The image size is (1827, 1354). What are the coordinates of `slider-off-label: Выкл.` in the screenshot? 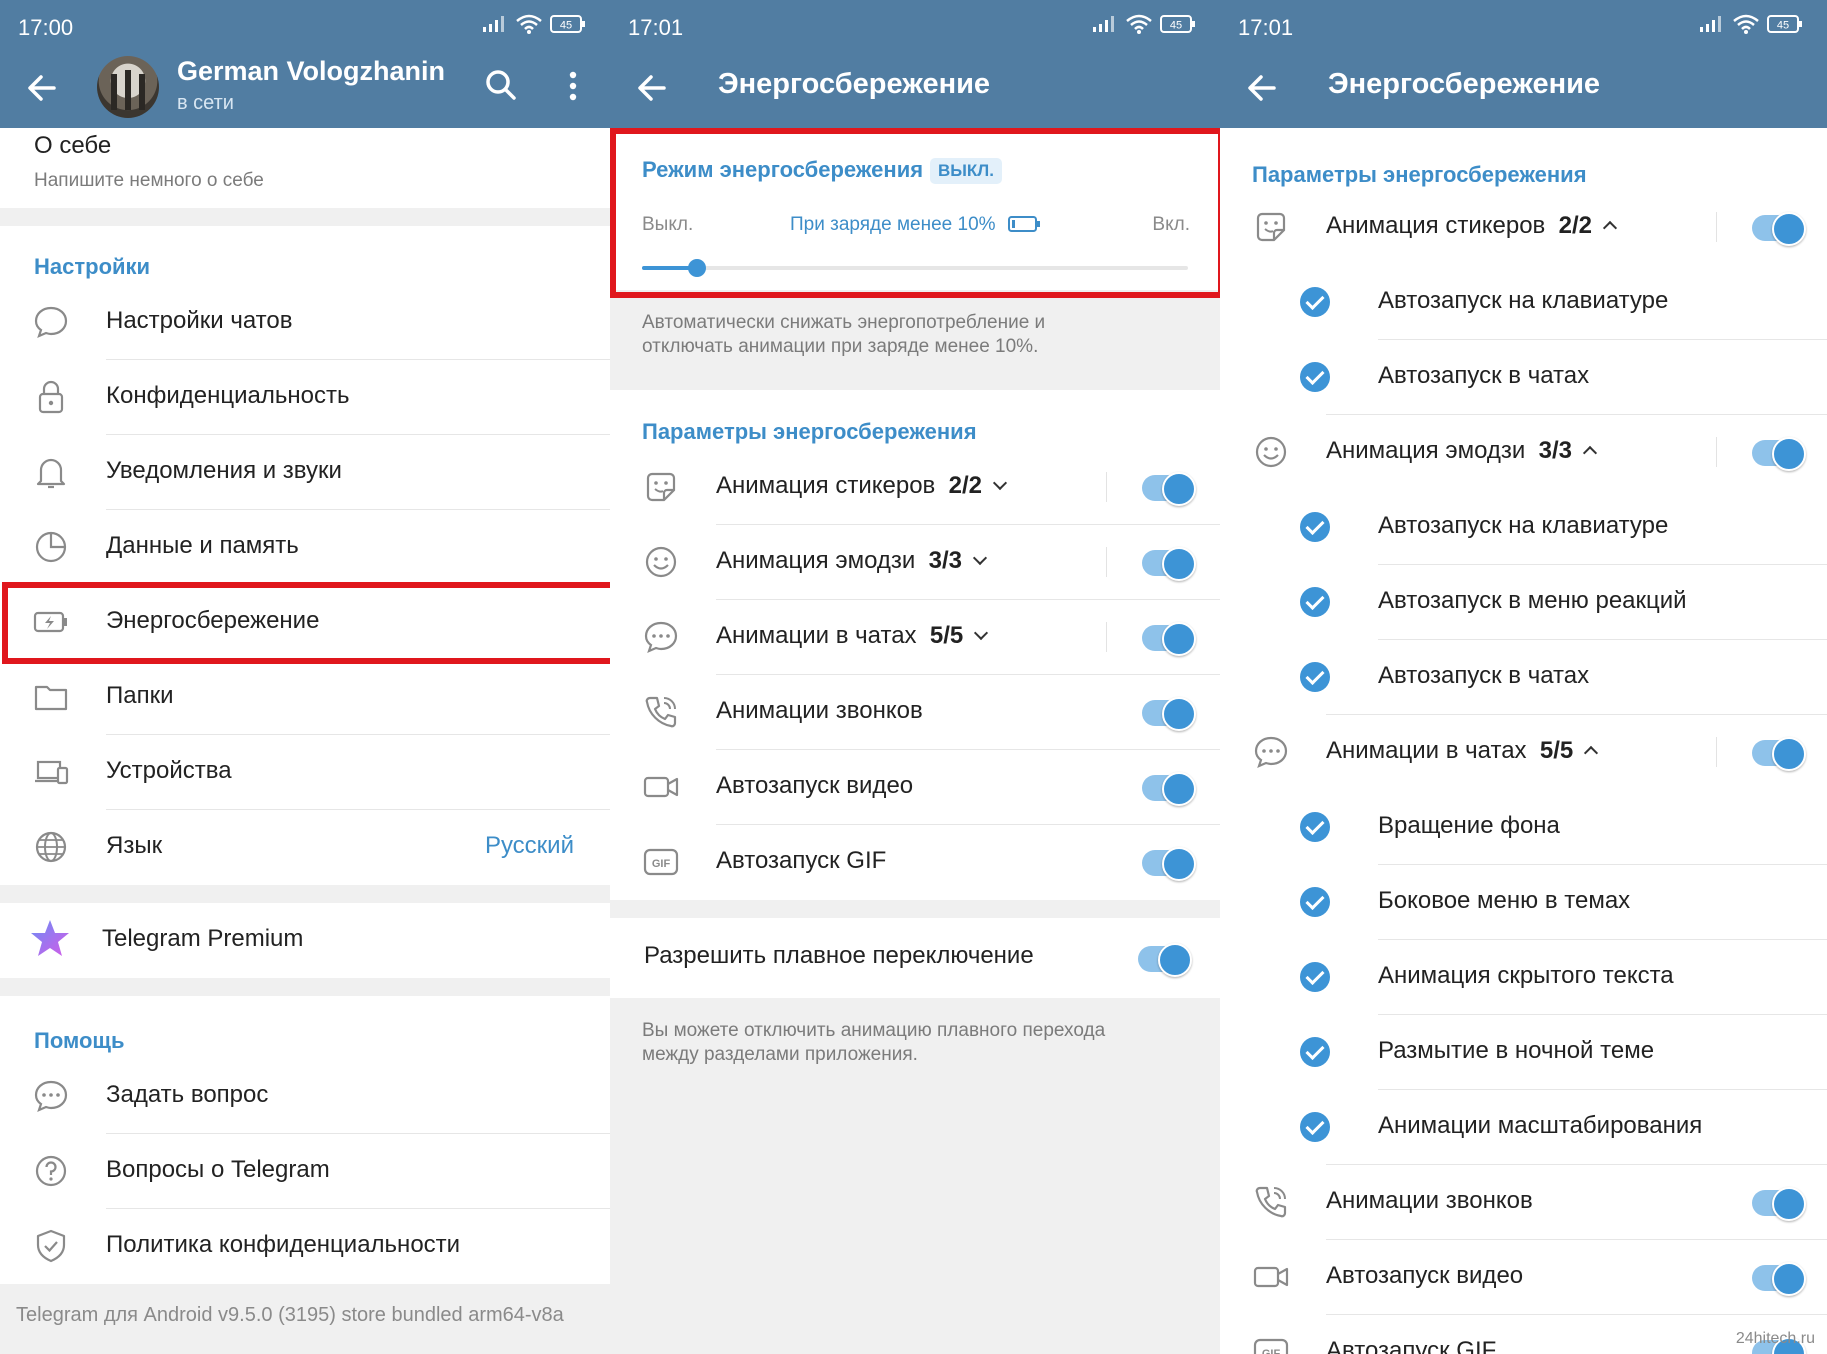 It's located at (668, 224).